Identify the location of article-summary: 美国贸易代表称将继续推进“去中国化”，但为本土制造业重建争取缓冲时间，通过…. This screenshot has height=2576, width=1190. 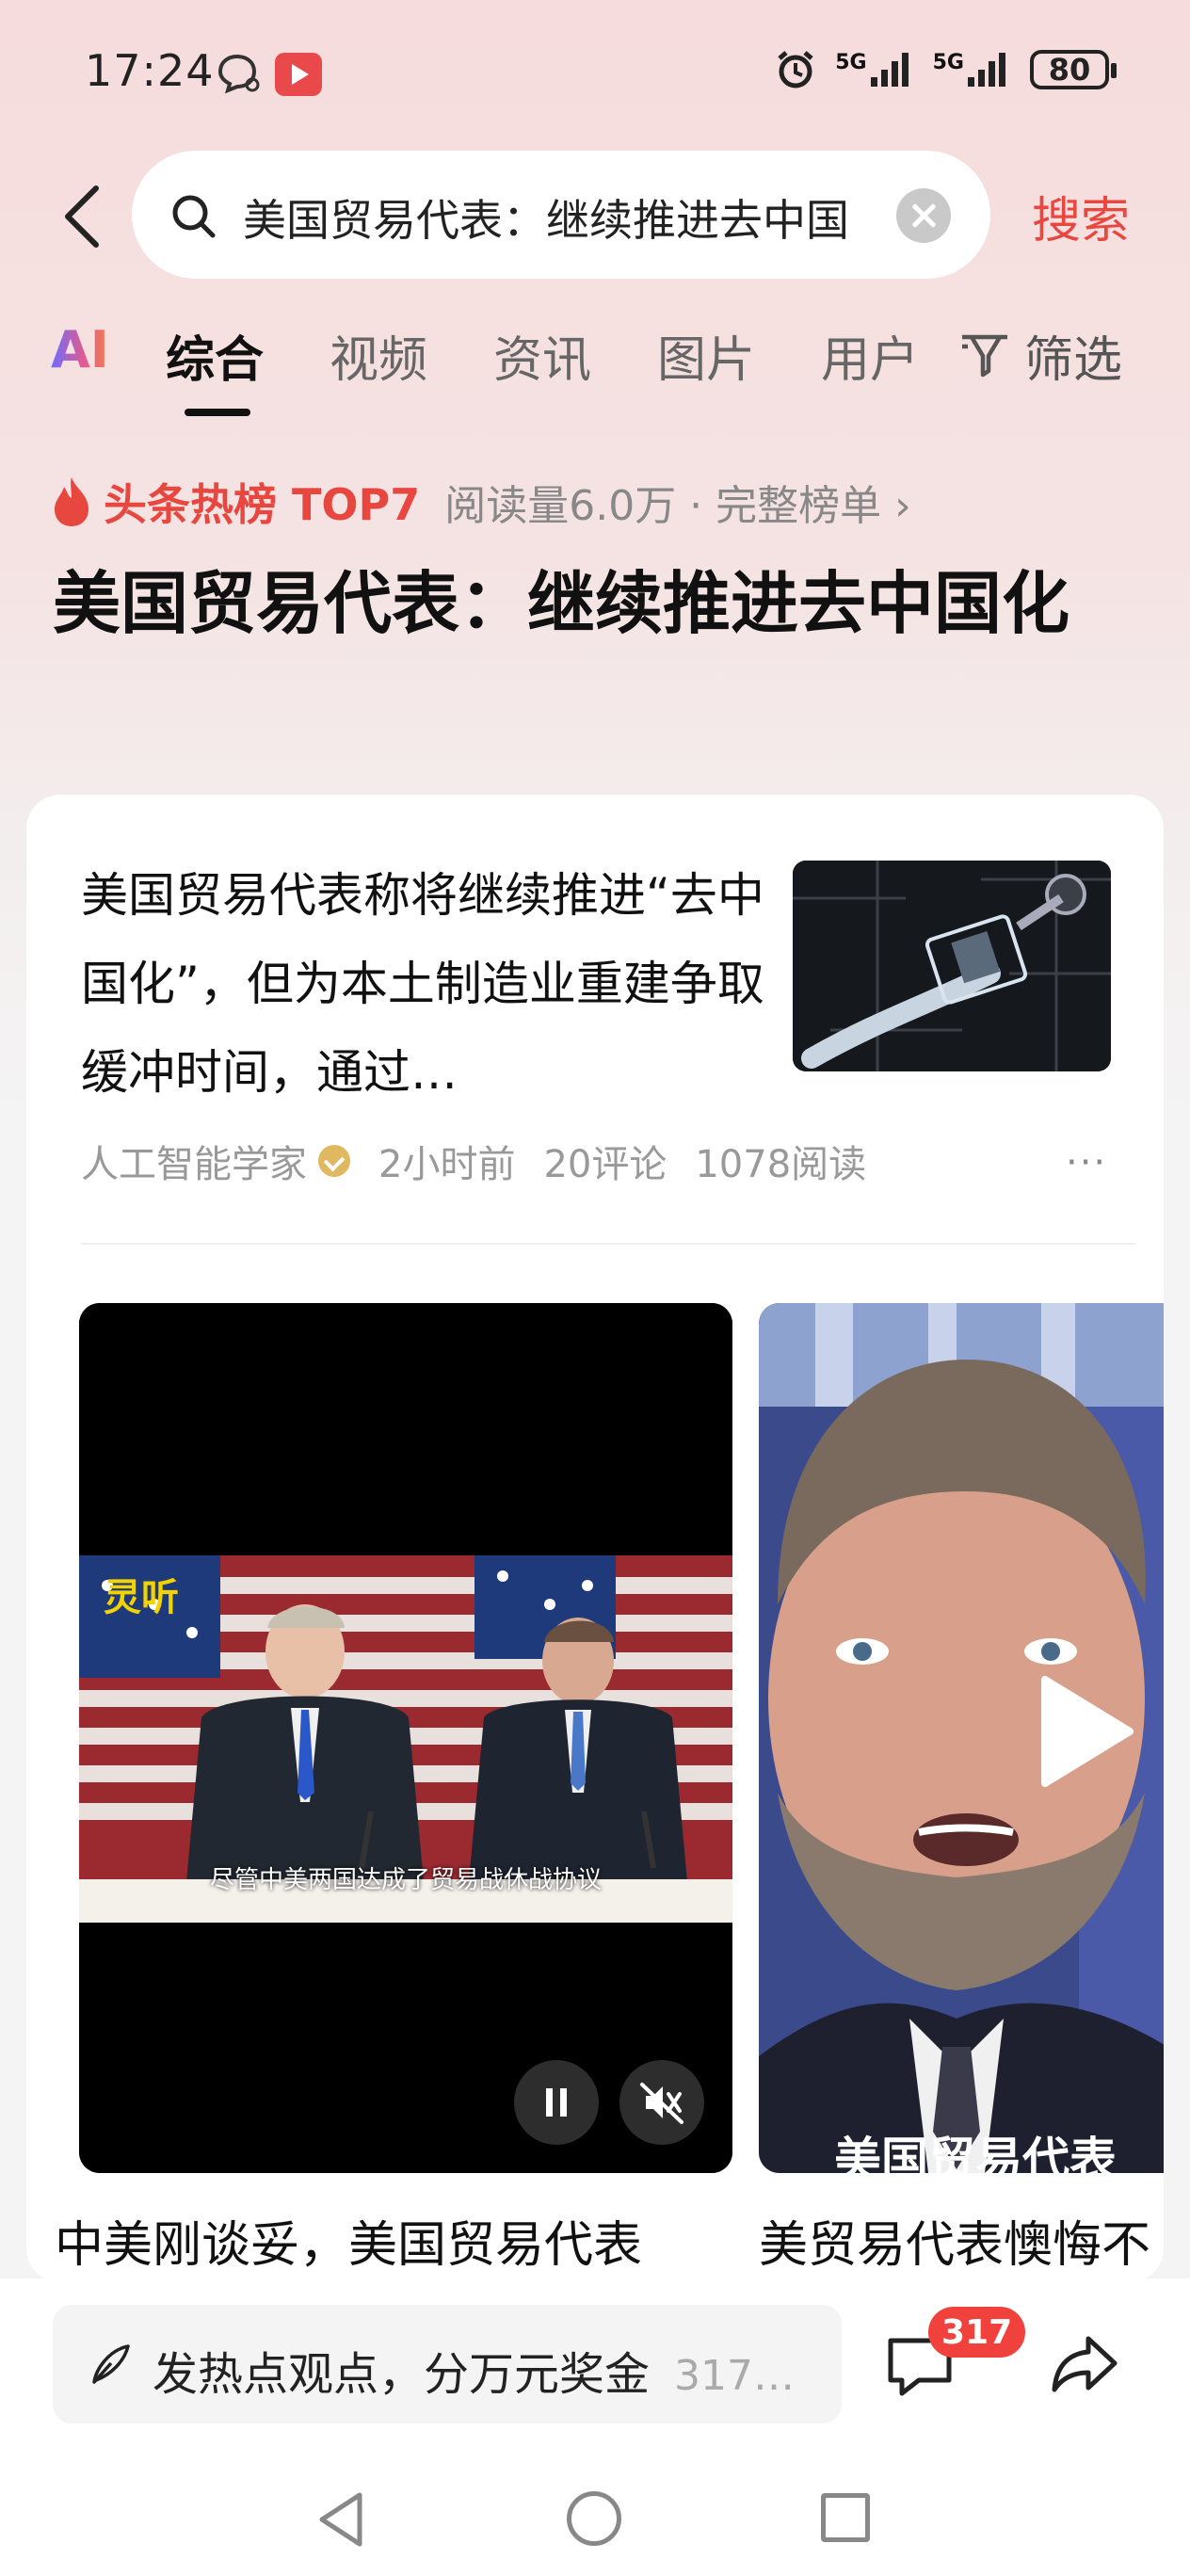
(429, 984).